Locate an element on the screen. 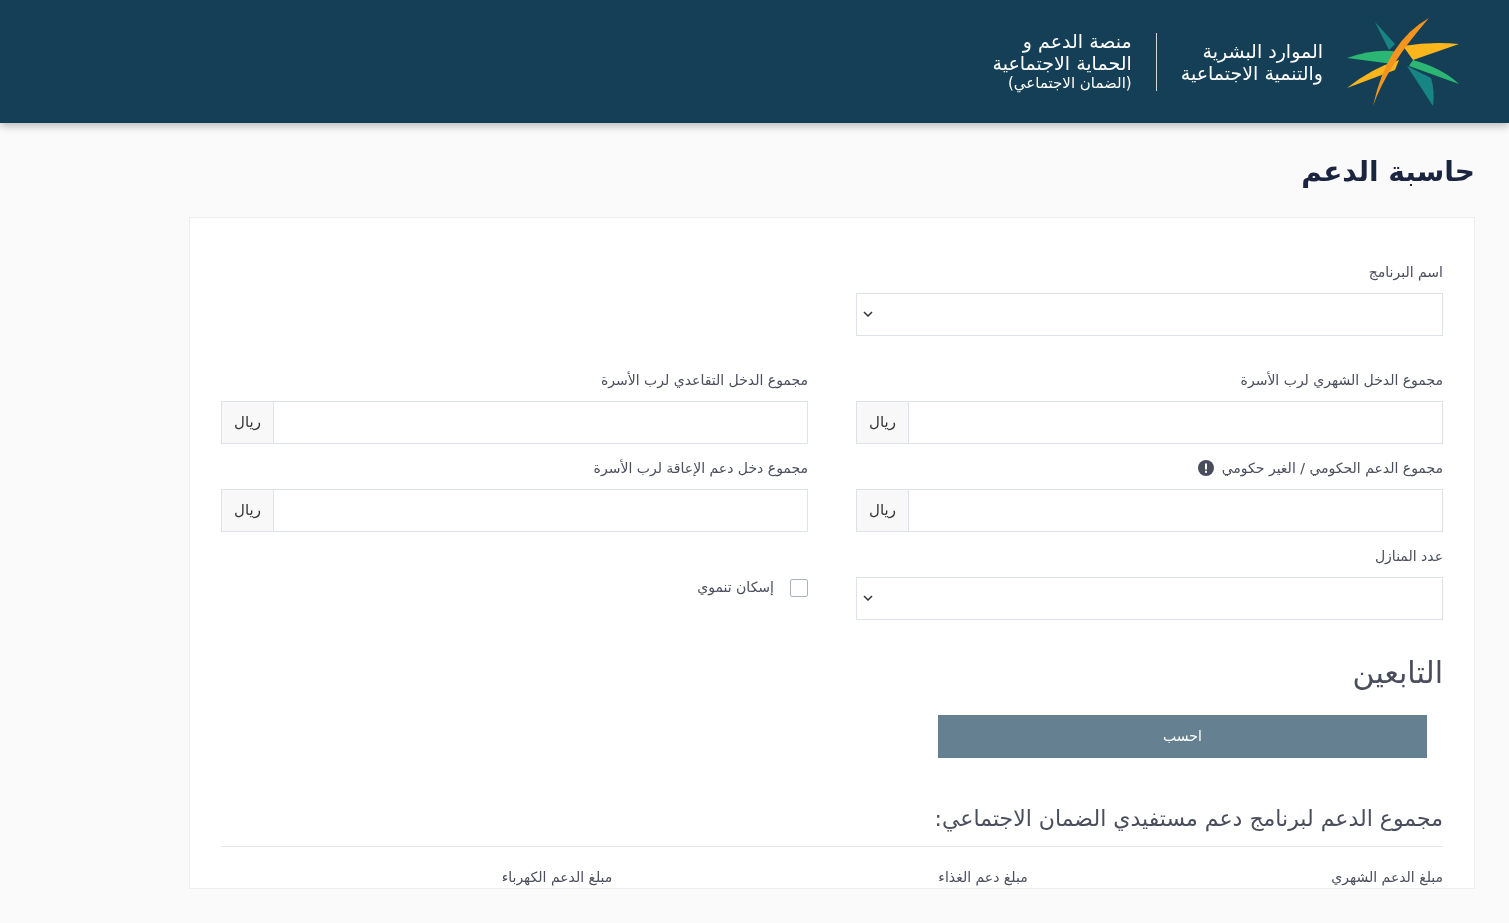 This screenshot has width=1509, height=923. field-label: مجموع الدخل الشهري لرب الأسرة is located at coordinates (1341, 380).